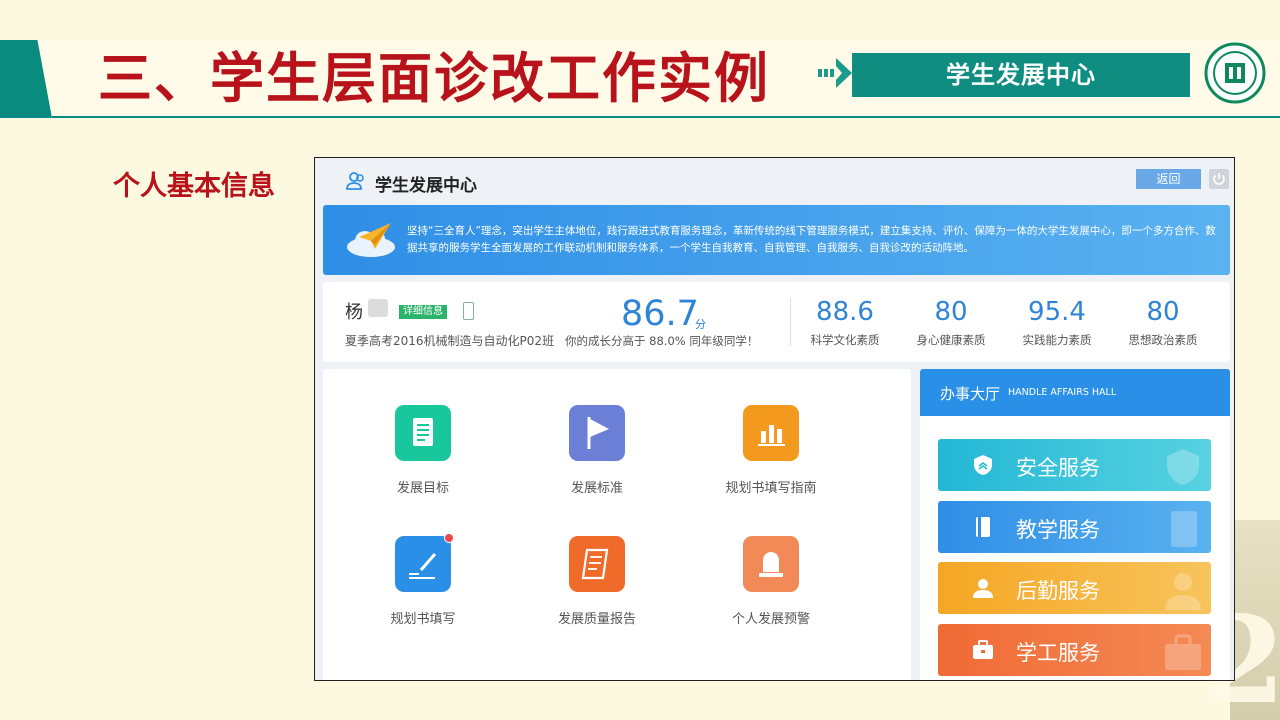 The image size is (1280, 720). I want to click on service-label: 安全服务, so click(1058, 468).